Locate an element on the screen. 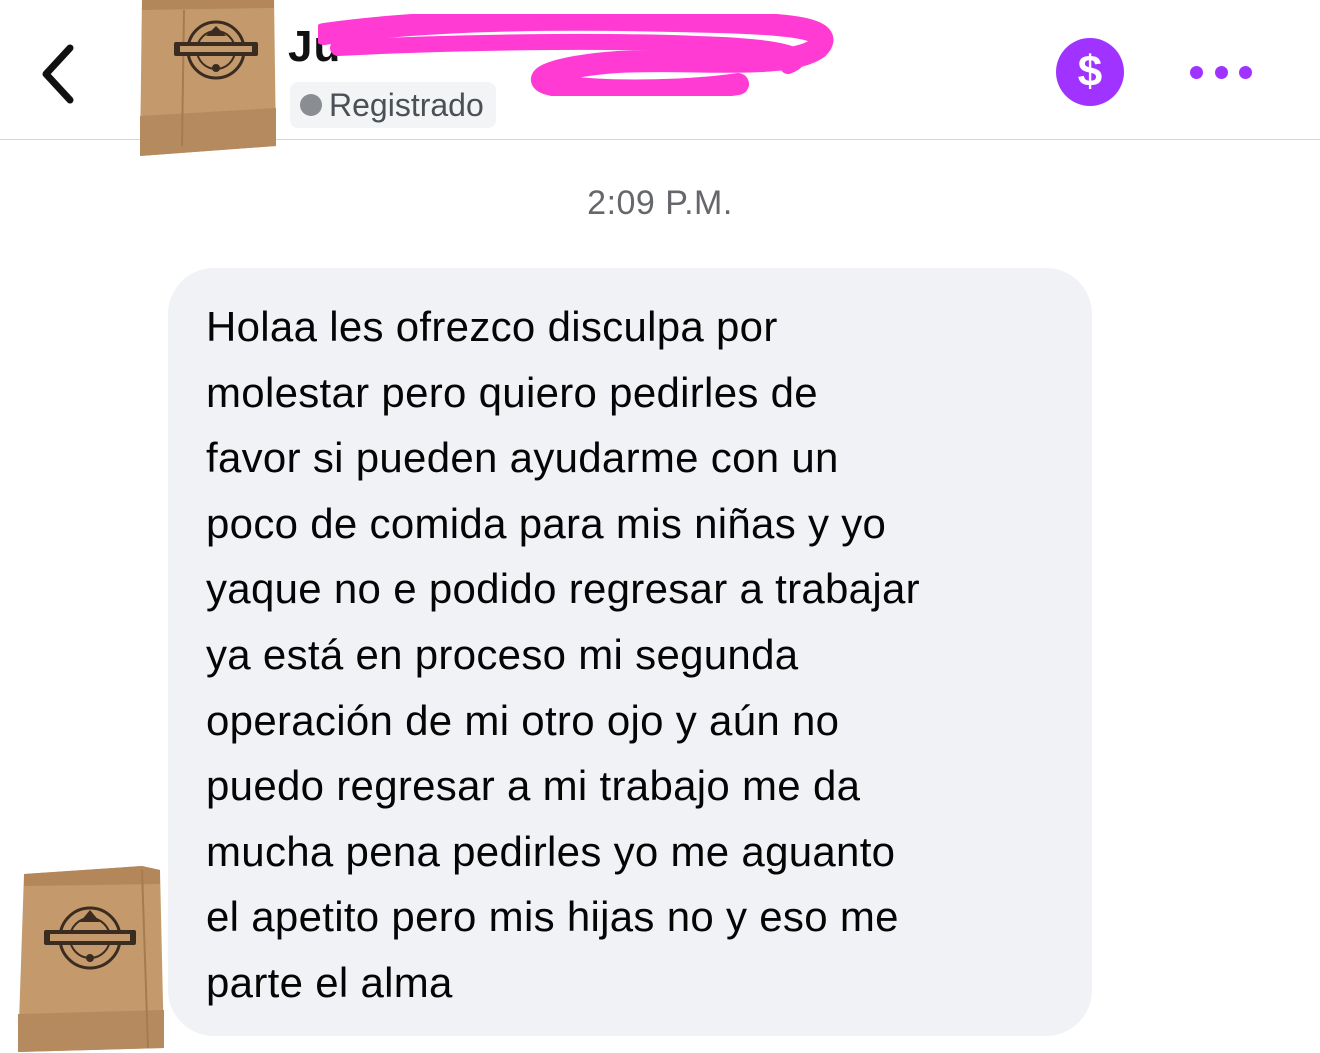  chevron-left-icon is located at coordinates (58, 74).